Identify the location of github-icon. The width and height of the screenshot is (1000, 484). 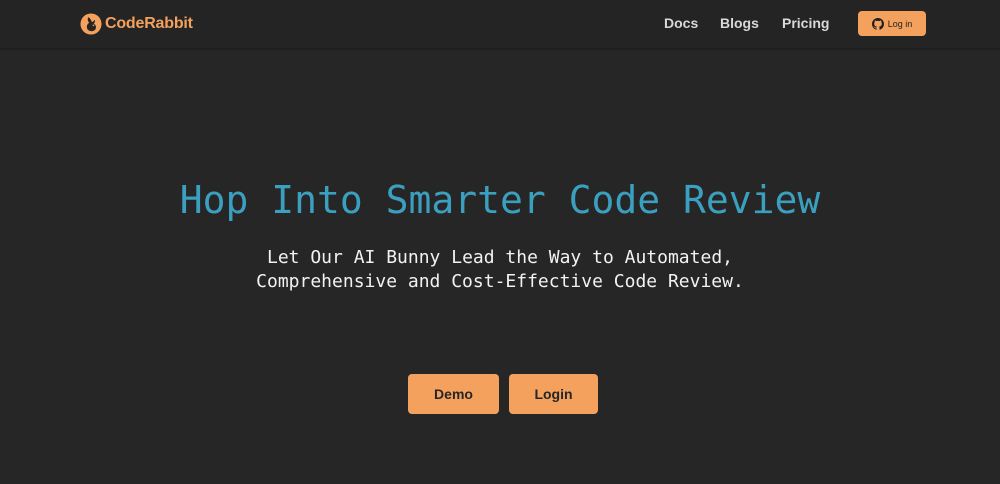
(877, 23).